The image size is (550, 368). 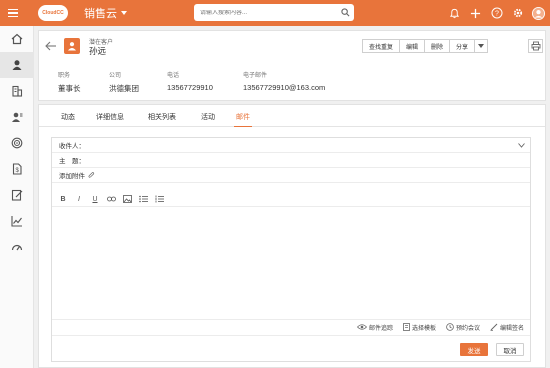 I want to click on find-duplicates-button: 查找重复, so click(x=381, y=46).